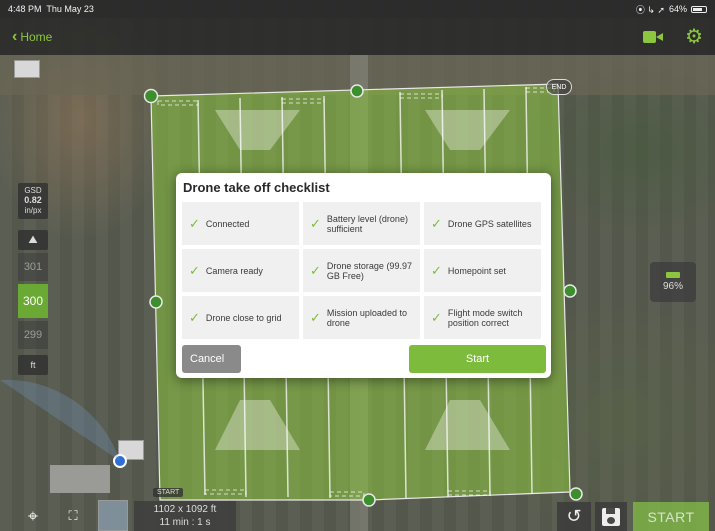 The width and height of the screenshot is (715, 531). What do you see at coordinates (227, 223) in the screenshot?
I see `checklist-item-label: Connected` at bounding box center [227, 223].